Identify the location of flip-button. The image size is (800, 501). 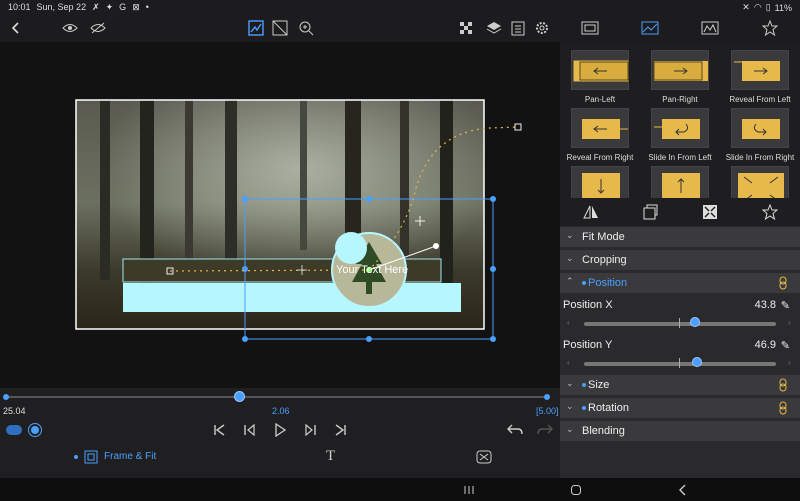
(591, 212).